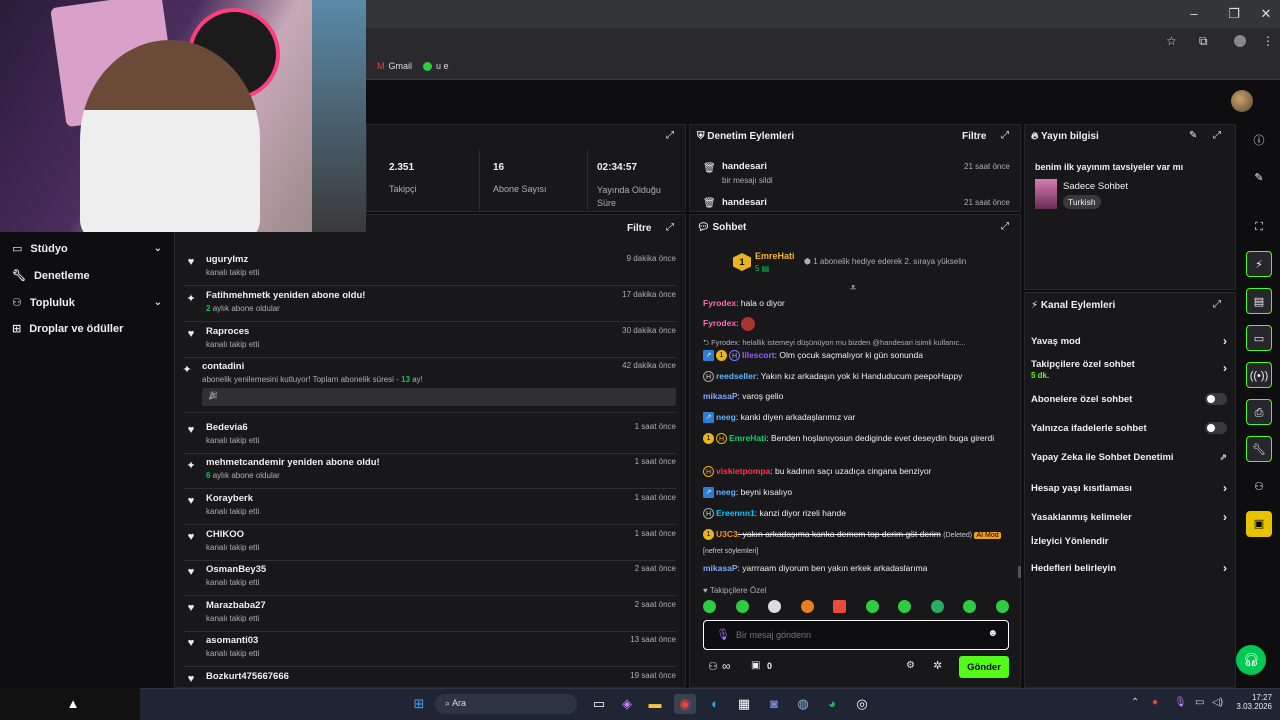 Image resolution: width=1280 pixels, height=720 pixels. Describe the element at coordinates (1225, 341) in the screenshot. I see `chevron-right-icon: ›` at that location.